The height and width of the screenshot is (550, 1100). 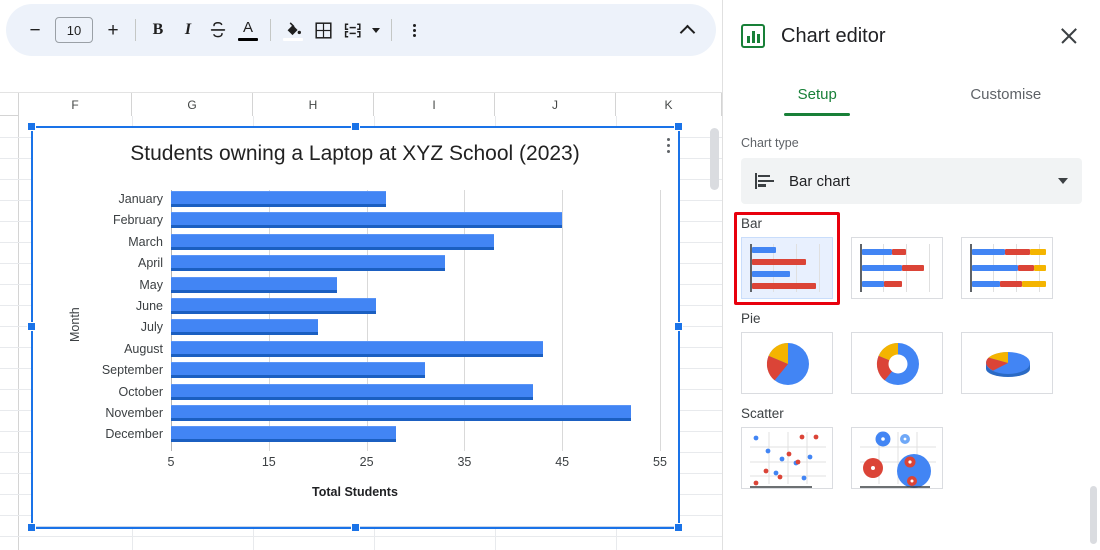 I want to click on pie-chart-icon, so click(x=787, y=364).